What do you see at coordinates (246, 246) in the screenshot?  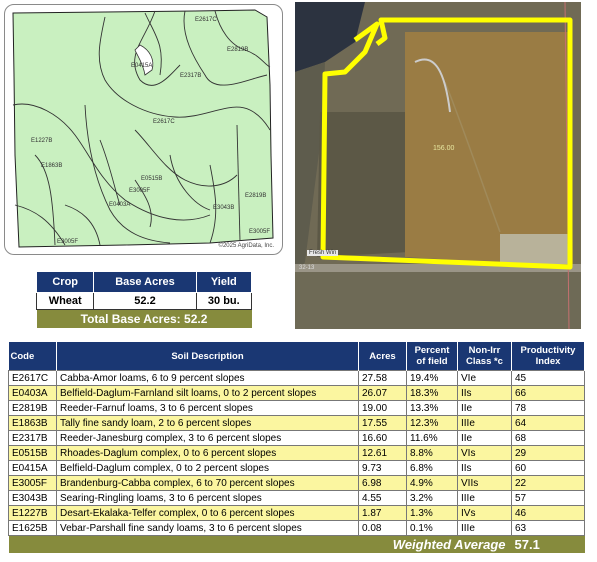 I see `map-credit: ©2025 AgriData, Inc.` at bounding box center [246, 246].